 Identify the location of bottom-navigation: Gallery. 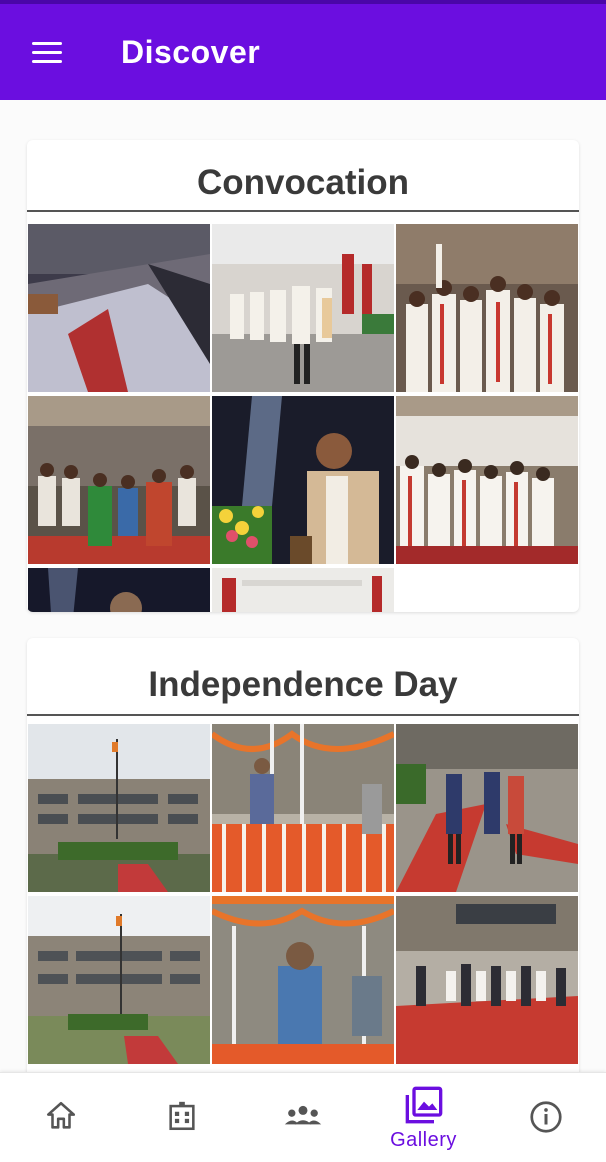
(303, 1117).